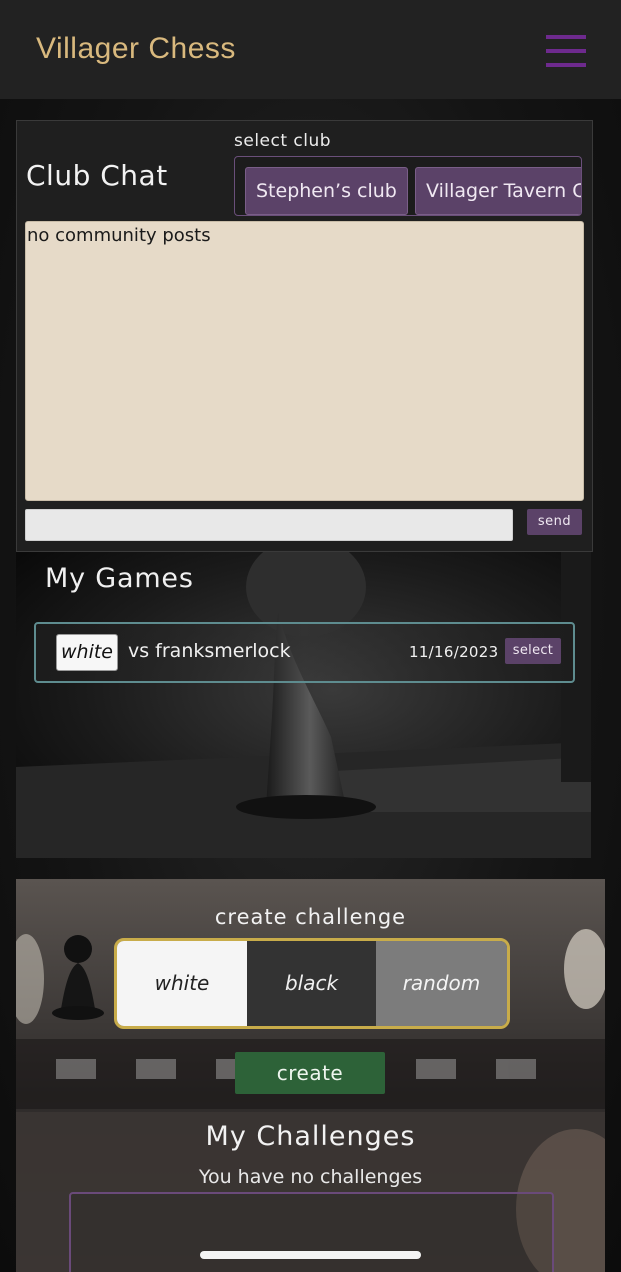 The width and height of the screenshot is (621, 1272). I want to click on choice-random: random, so click(441, 983).